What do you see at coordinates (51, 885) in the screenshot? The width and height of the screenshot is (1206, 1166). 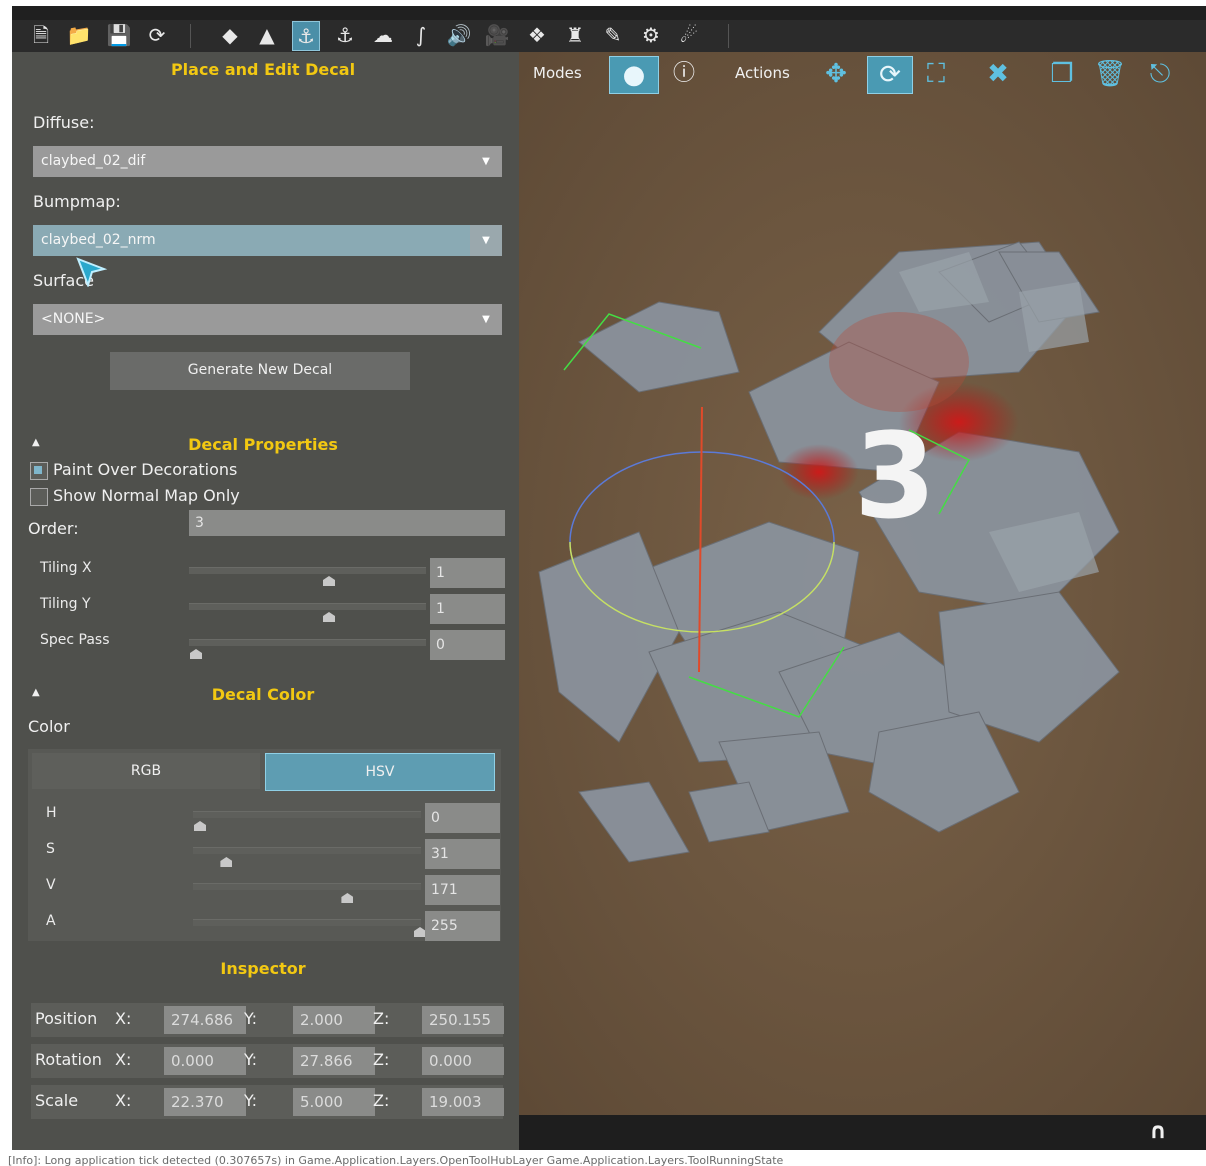 I see `channel-v-label: V` at bounding box center [51, 885].